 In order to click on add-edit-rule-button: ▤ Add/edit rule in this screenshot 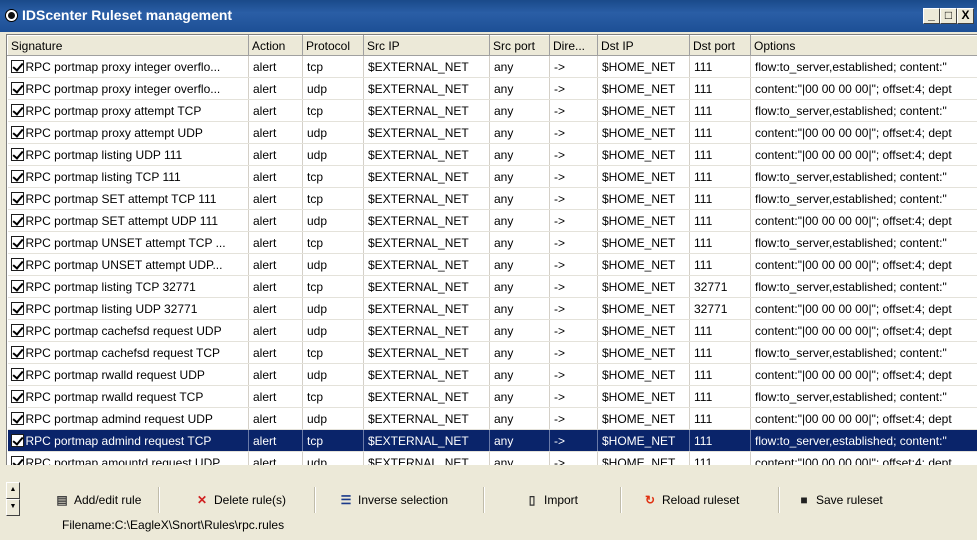, I will do `click(97, 500)`.